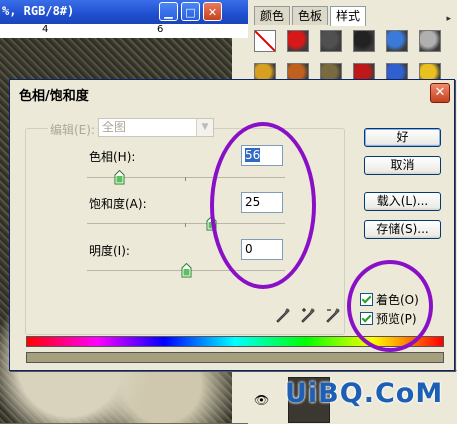  What do you see at coordinates (114, 127) in the screenshot?
I see `edit-select-value: 全图` at bounding box center [114, 127].